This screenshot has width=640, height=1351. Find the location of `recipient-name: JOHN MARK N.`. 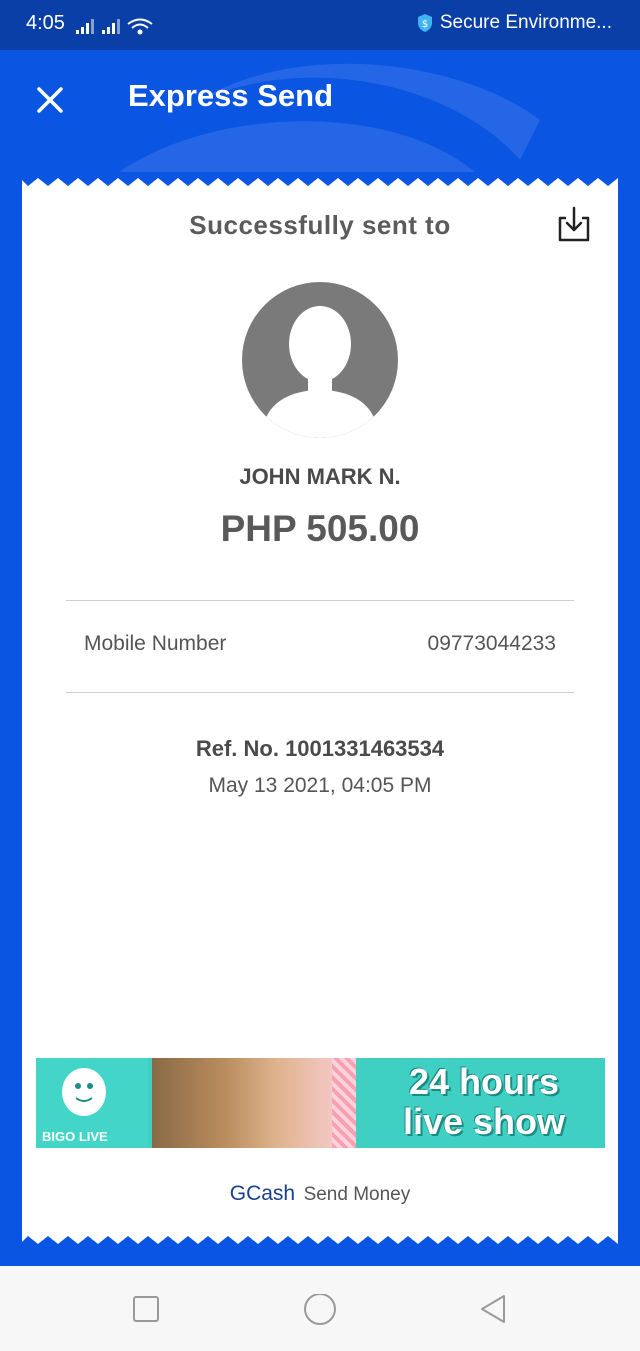

recipient-name: JOHN MARK N. is located at coordinates (320, 476).